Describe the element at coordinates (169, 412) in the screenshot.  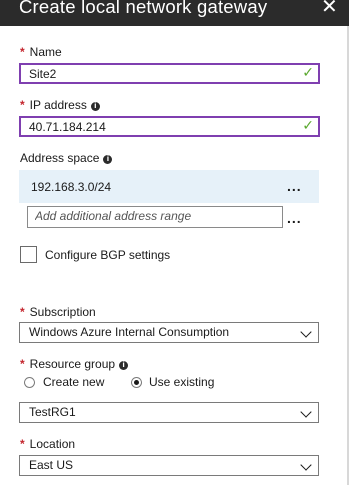
I see `resource-group-dropdown: TestRG1` at that location.